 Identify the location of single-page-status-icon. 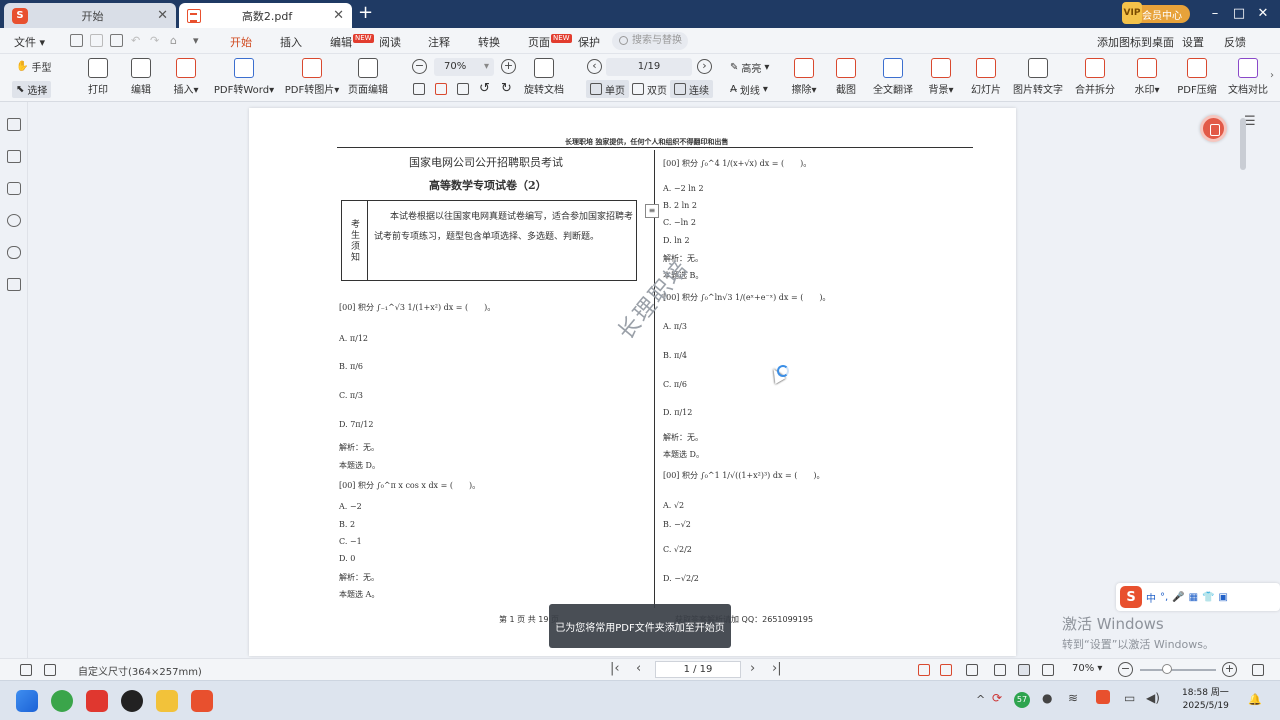
(1000, 670).